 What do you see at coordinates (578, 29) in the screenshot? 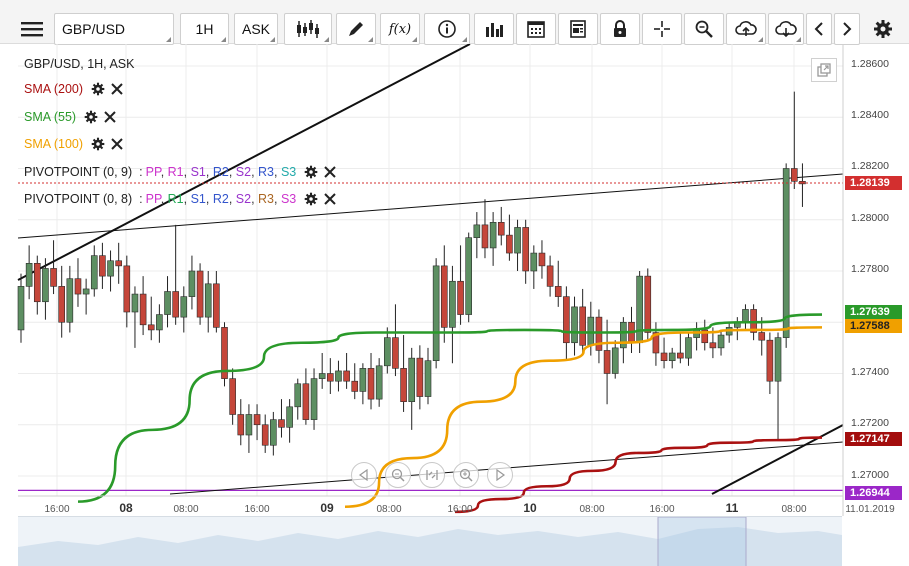
I see `news-button` at bounding box center [578, 29].